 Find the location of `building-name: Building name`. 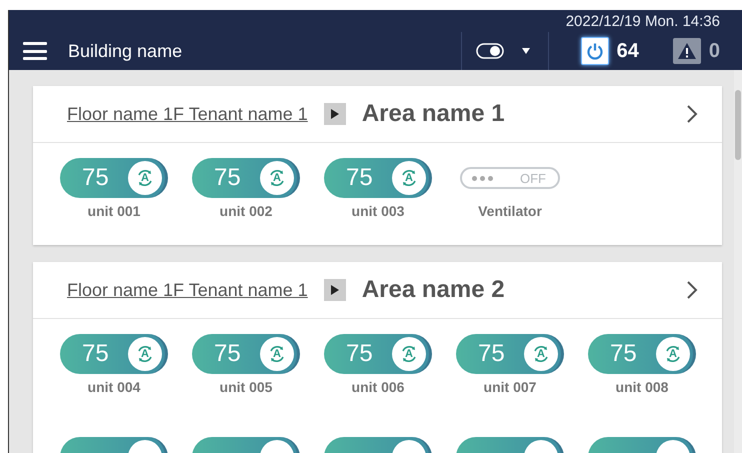

building-name: Building name is located at coordinates (126, 51).